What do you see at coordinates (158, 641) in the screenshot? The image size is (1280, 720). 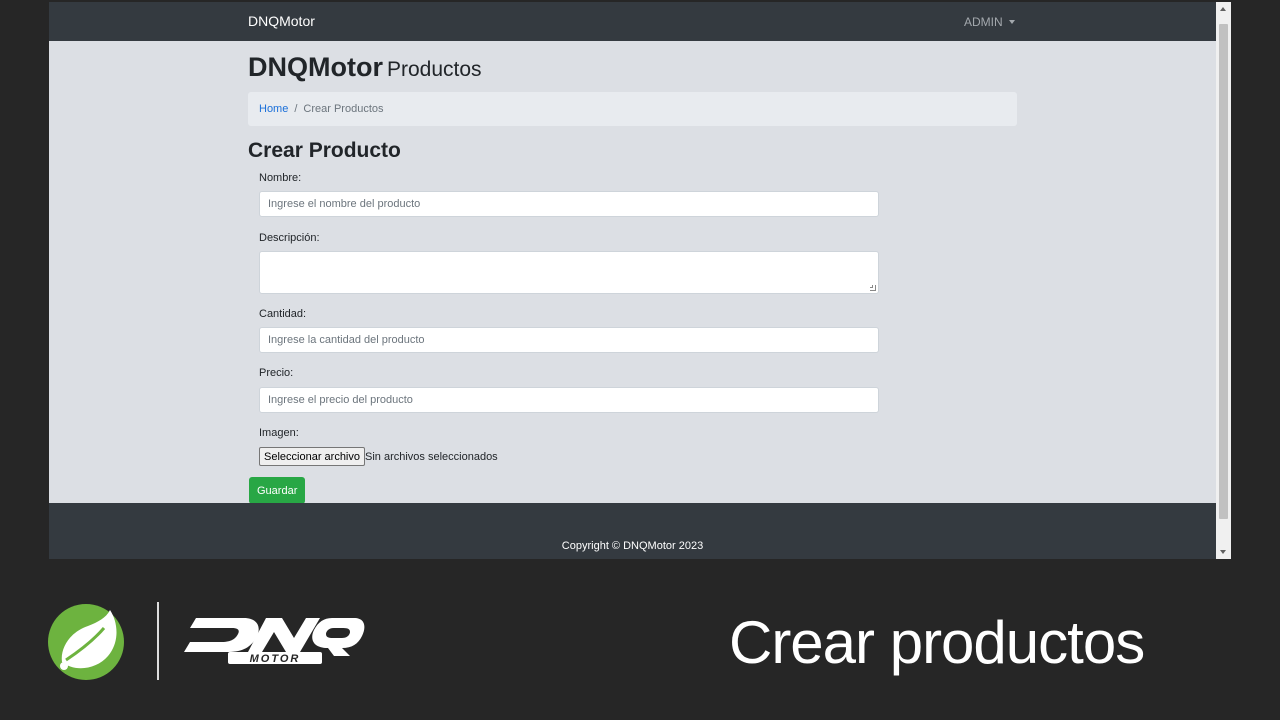 I see `logo-divider` at bounding box center [158, 641].